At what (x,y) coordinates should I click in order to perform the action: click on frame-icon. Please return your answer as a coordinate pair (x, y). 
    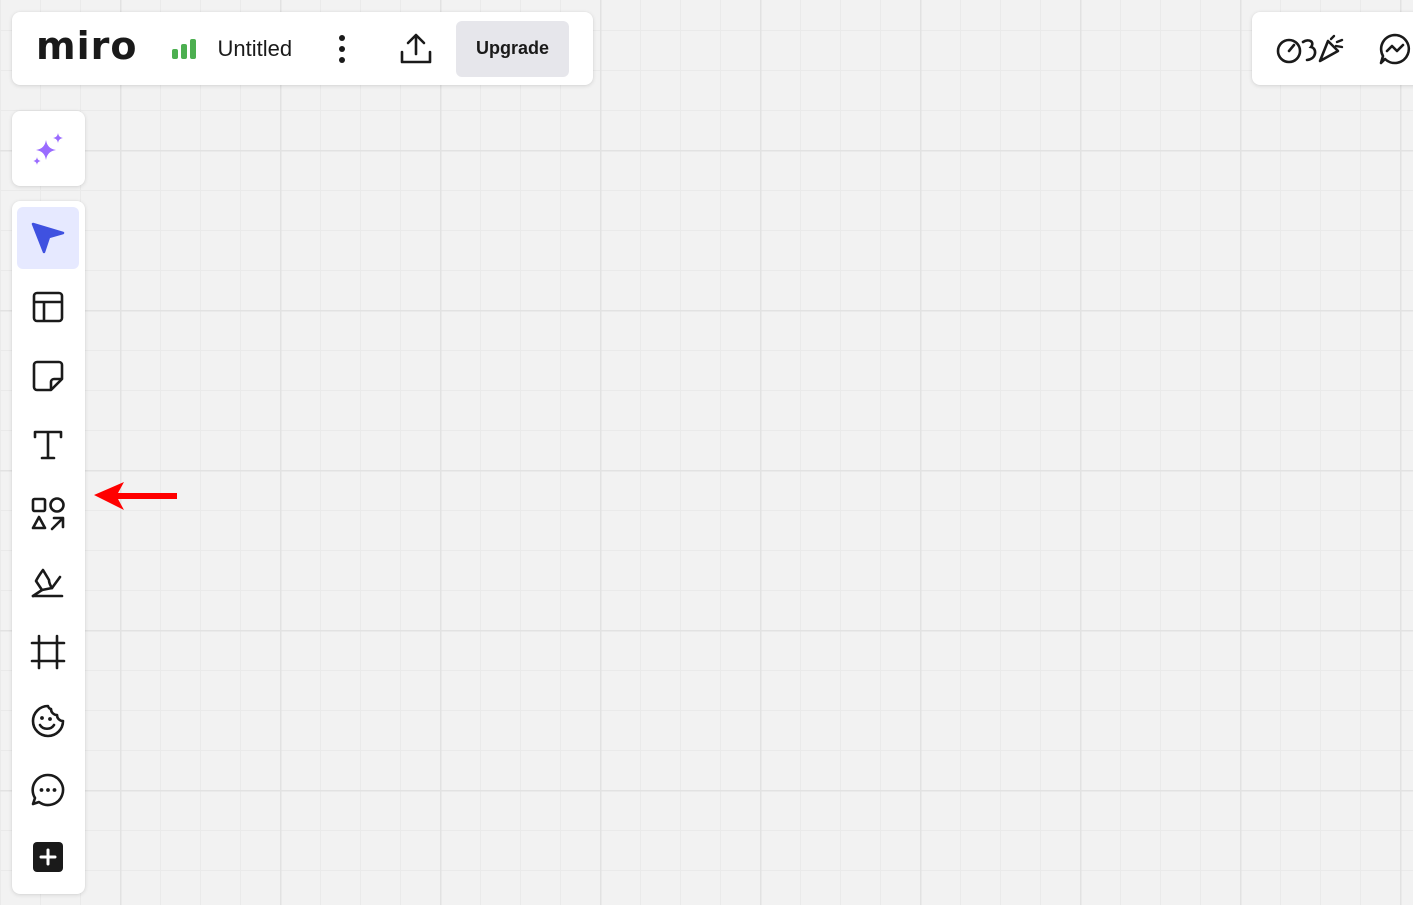
    Looking at the image, I should click on (48, 652).